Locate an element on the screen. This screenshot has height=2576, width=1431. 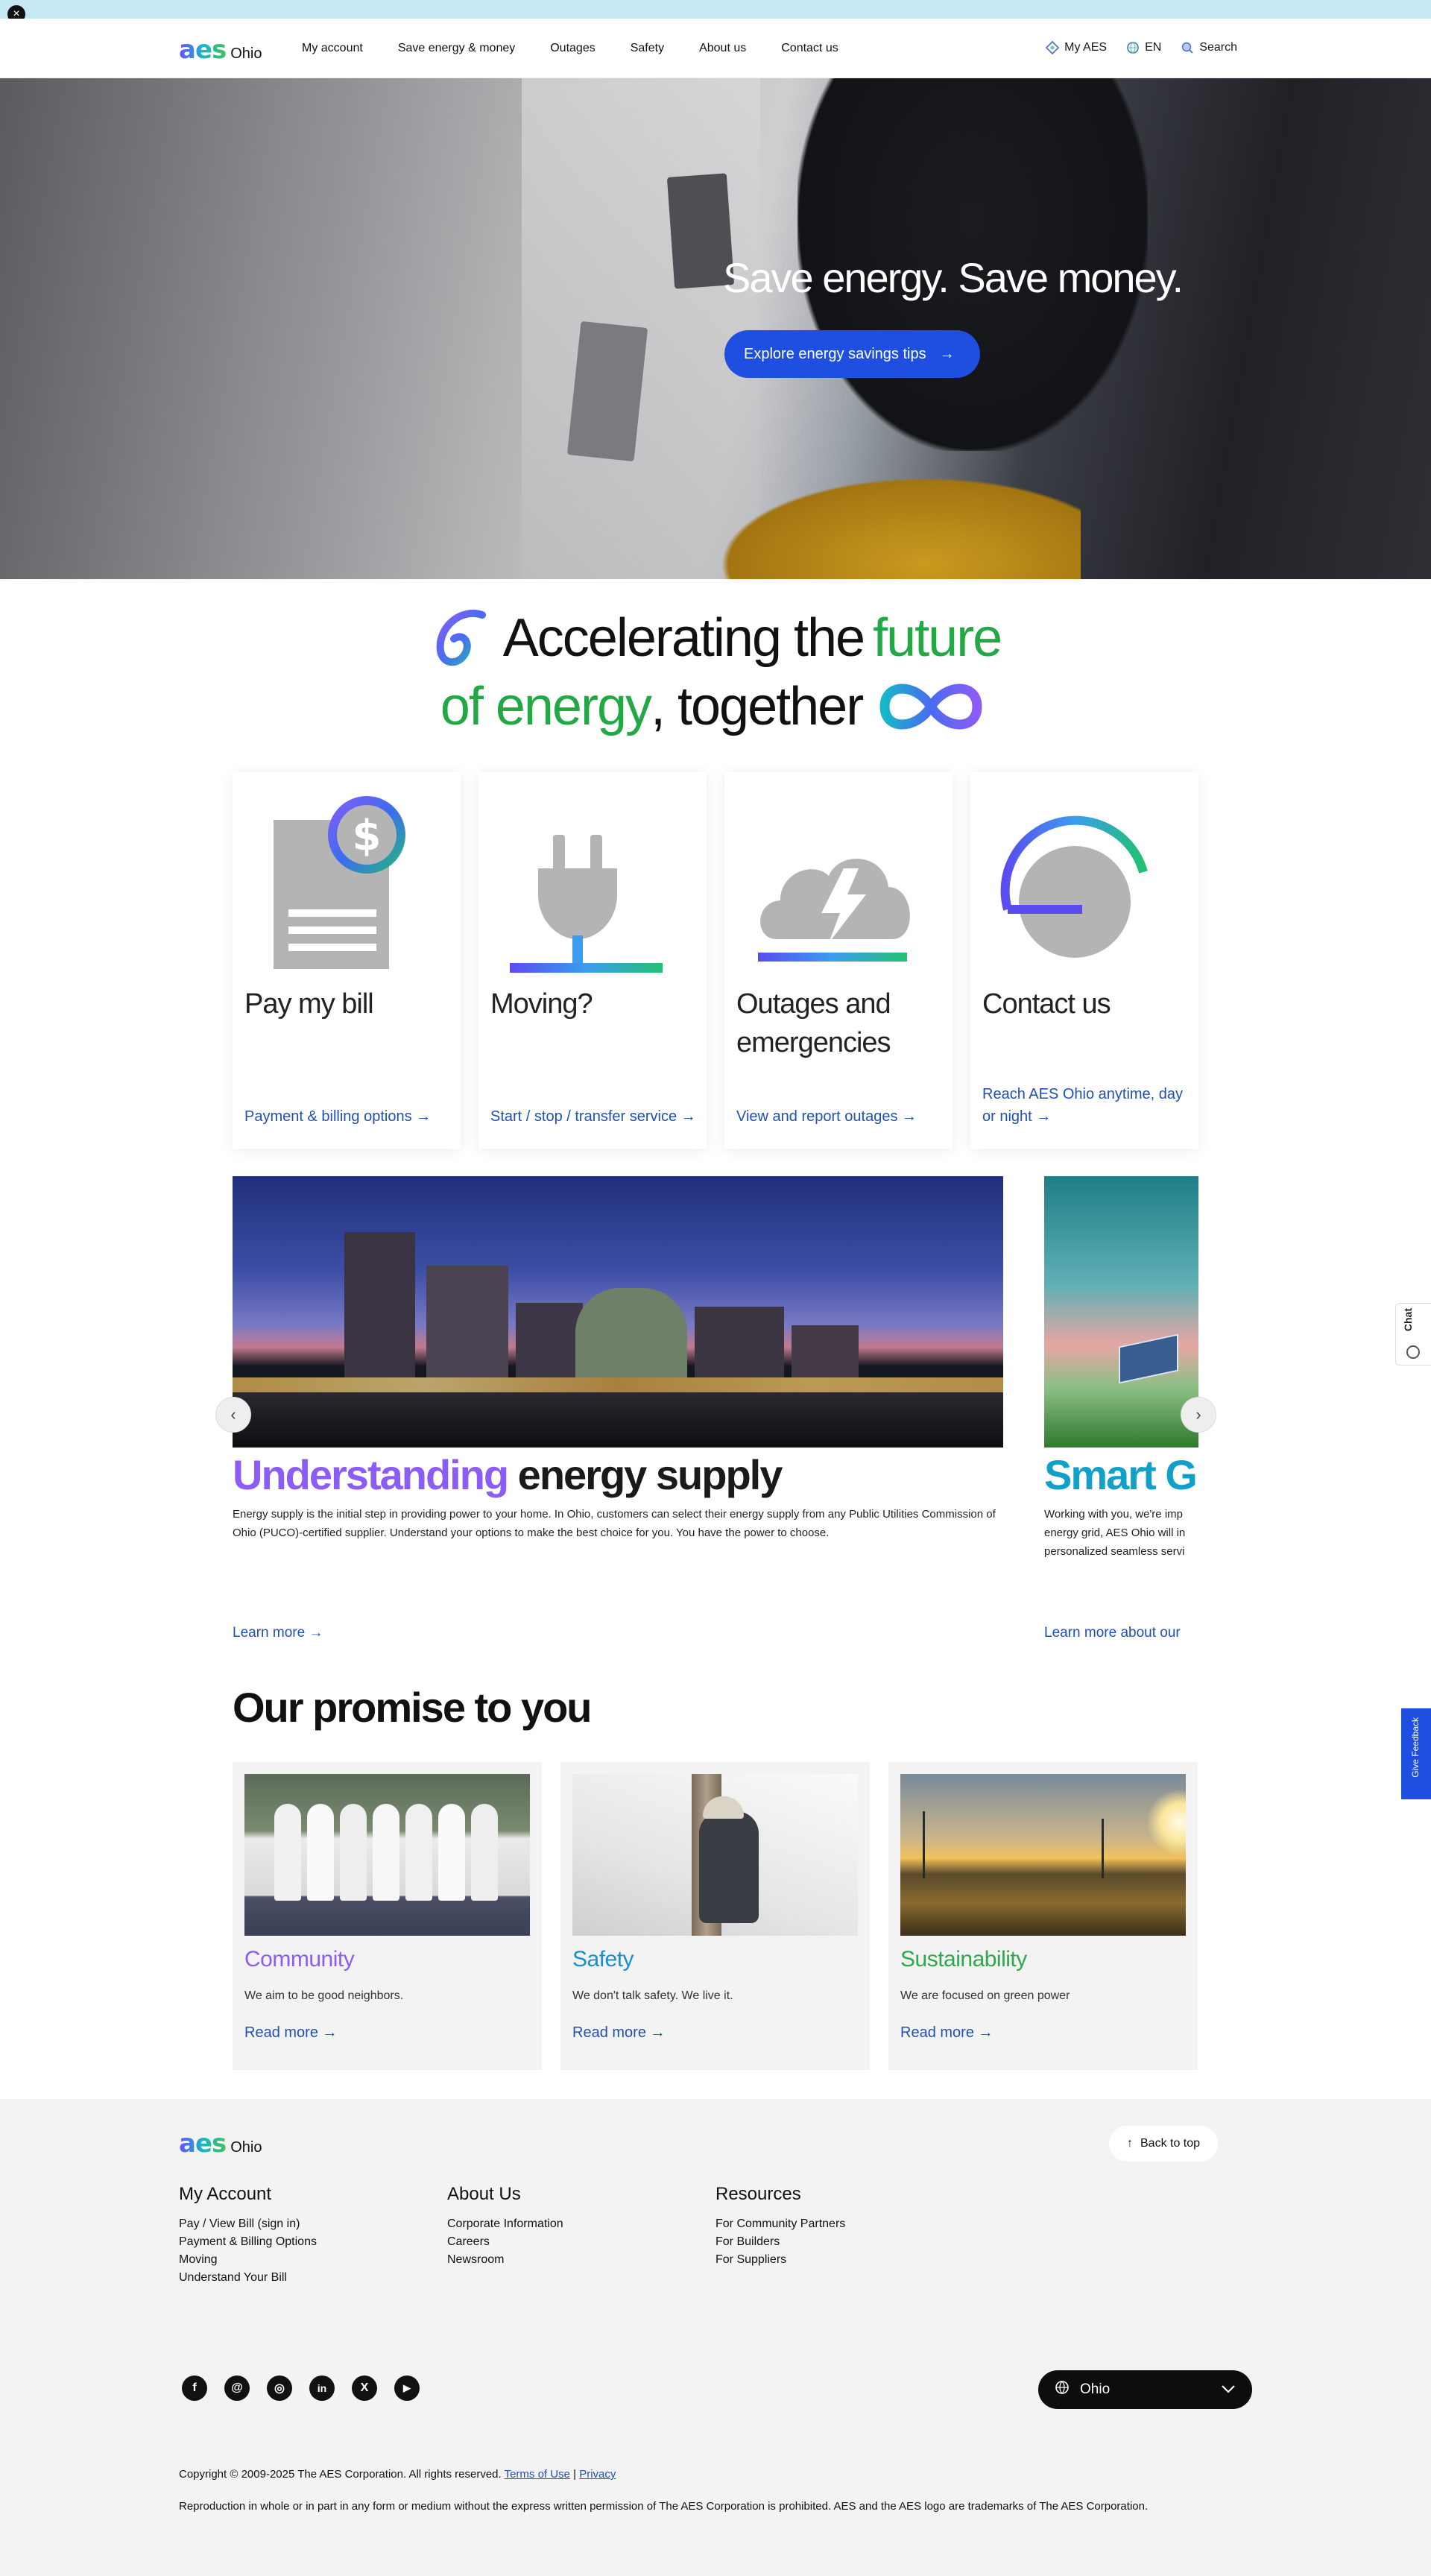
reach-us-link: Reach AES Ohio anytime, day or night → is located at coordinates (1086, 1105).